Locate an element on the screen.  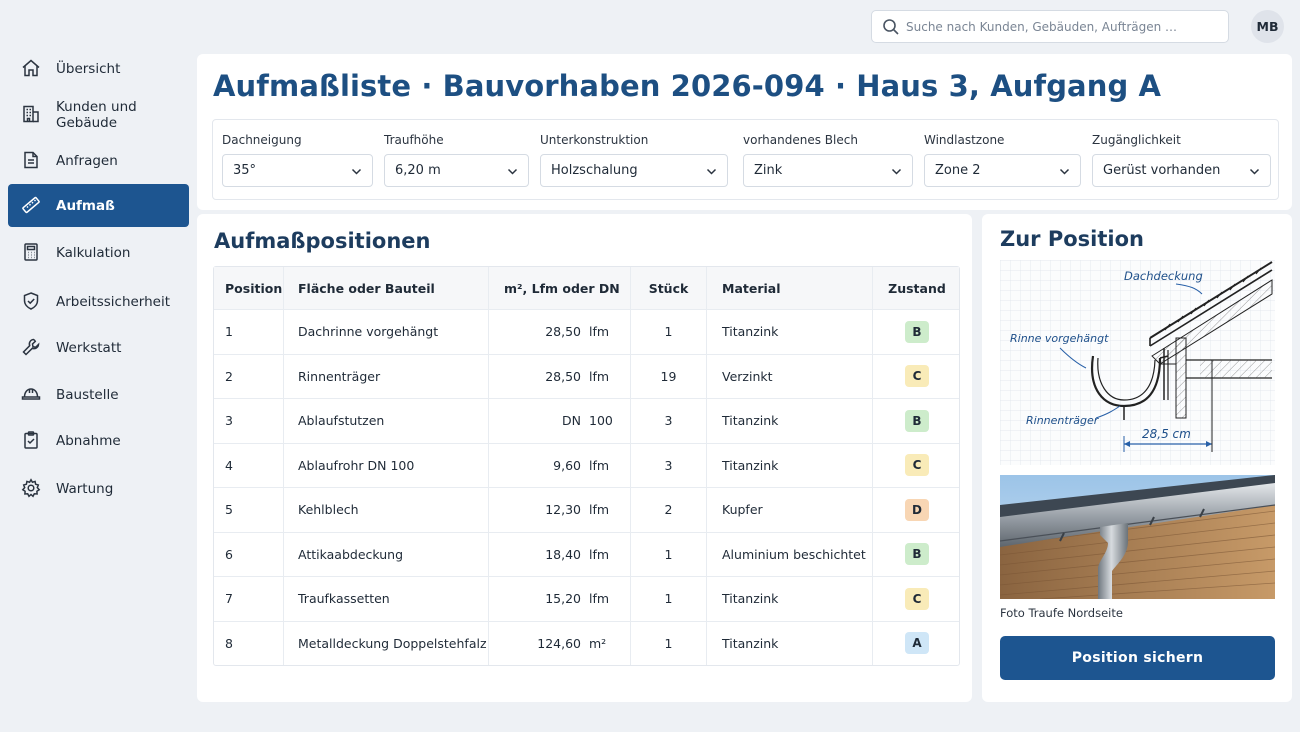
wrench-icon is located at coordinates (31, 347).